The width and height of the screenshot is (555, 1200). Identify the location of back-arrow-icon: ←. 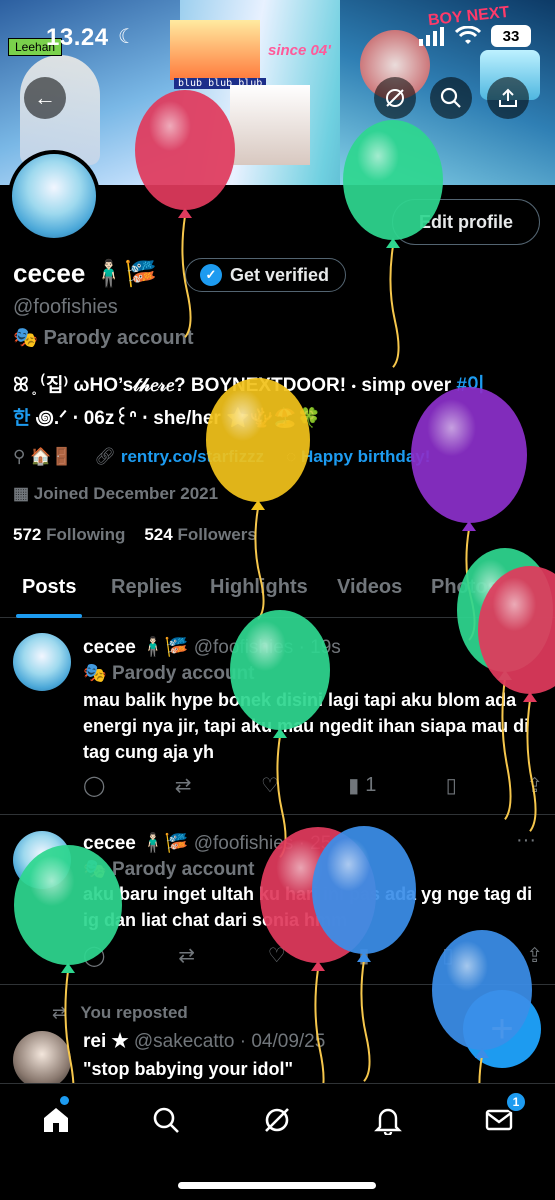
(45, 97).